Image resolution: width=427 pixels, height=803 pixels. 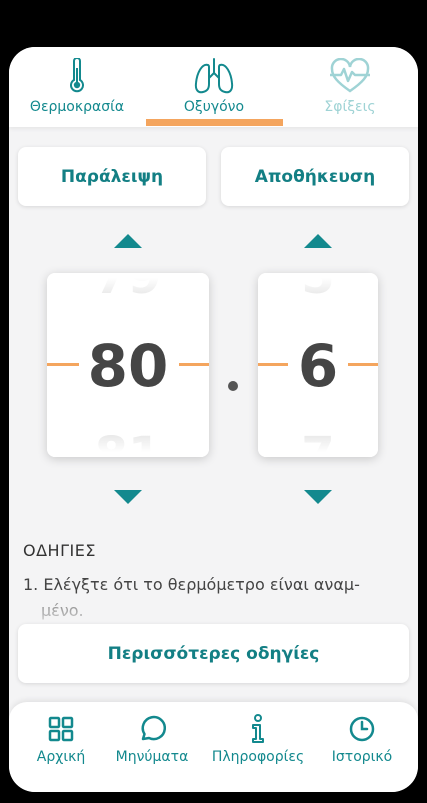 I want to click on tab-oxygen: Οξυγόνο, so click(x=214, y=87).